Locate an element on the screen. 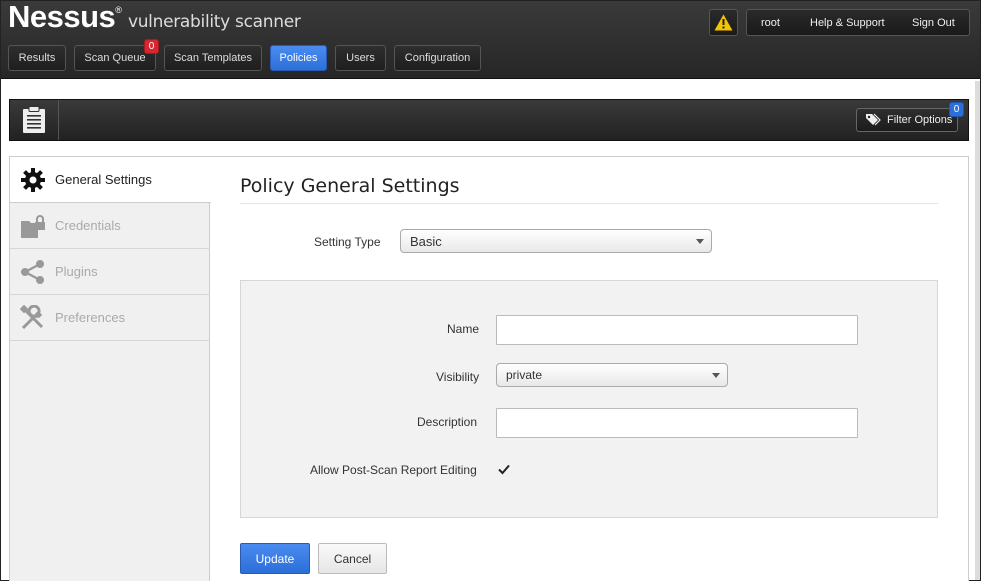 The height and width of the screenshot is (581, 981). filter-options-button: Filter Options 0 is located at coordinates (910, 117).